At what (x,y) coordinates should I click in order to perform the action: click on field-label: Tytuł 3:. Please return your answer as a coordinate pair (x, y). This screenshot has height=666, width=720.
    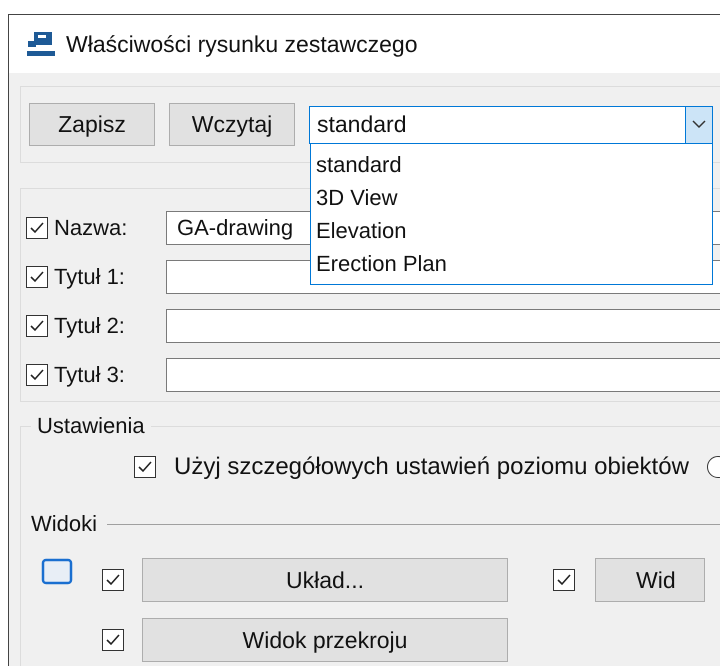
    Looking at the image, I should click on (90, 375).